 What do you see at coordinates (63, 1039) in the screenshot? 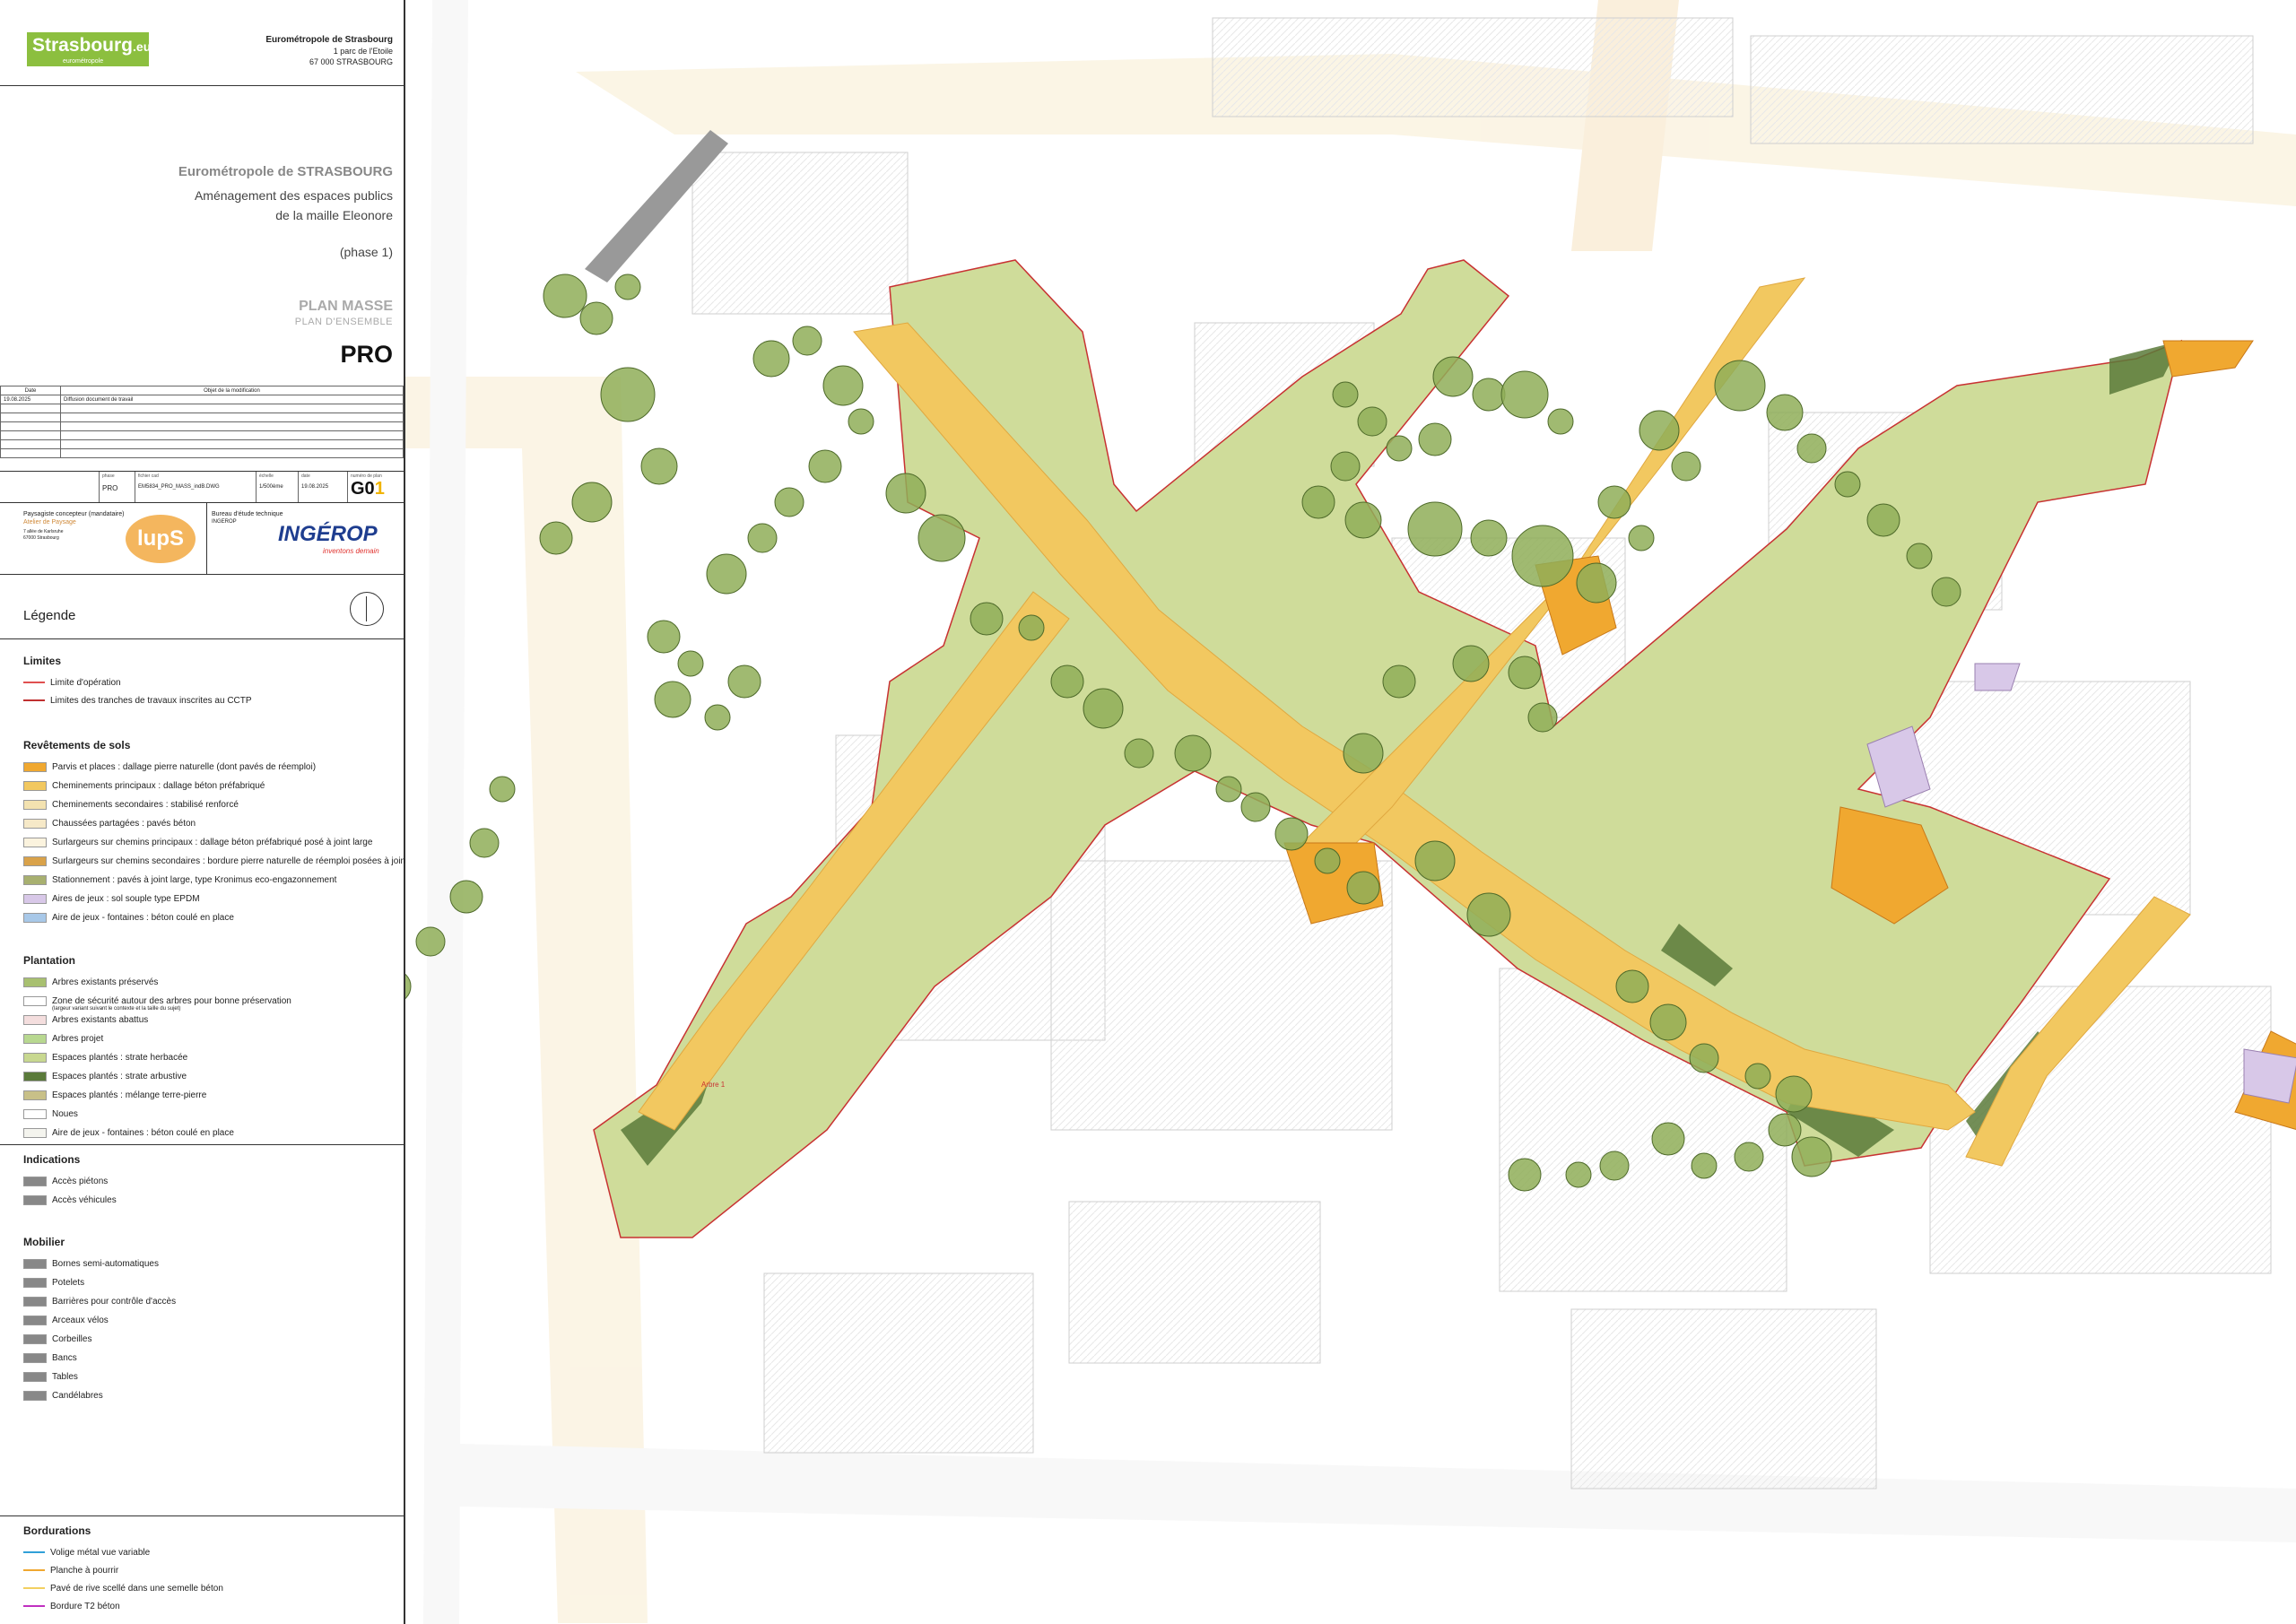
I see `legend-item: Arbres projet` at bounding box center [63, 1039].